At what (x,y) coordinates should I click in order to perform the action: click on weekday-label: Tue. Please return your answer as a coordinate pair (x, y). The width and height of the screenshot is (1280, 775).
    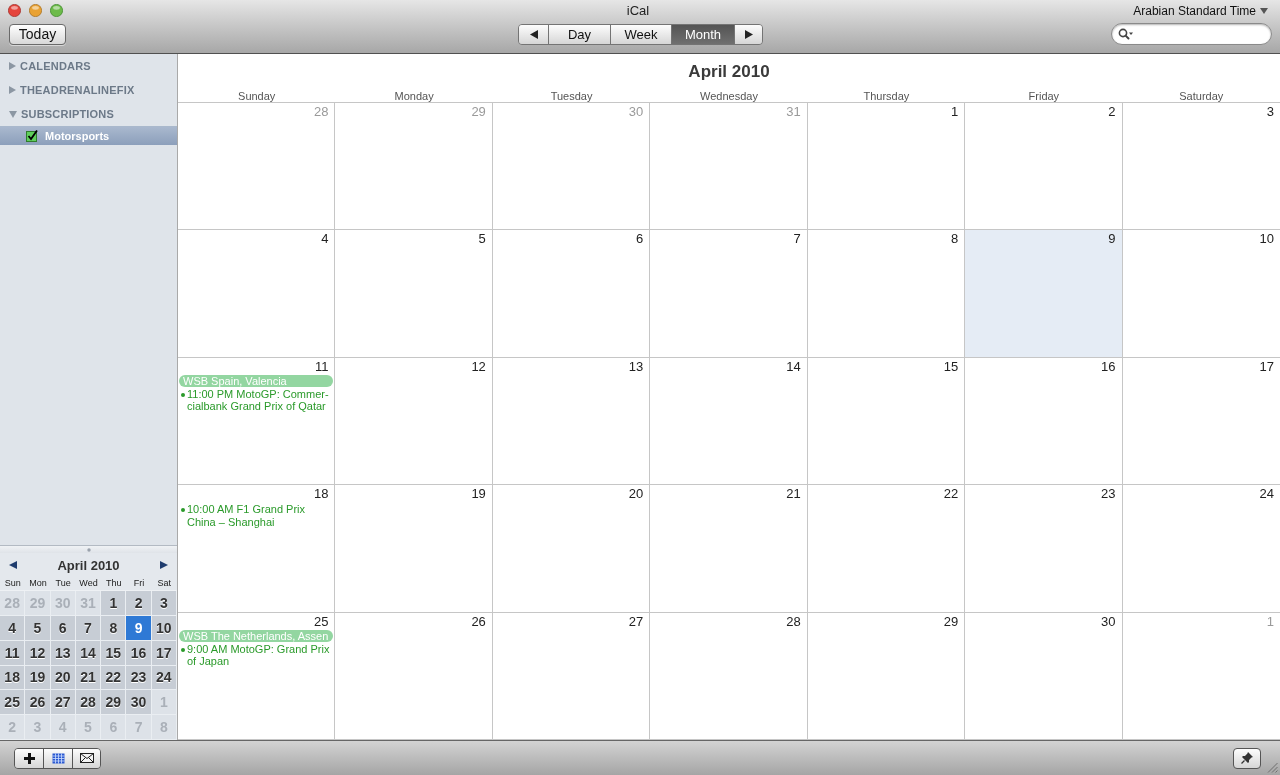
    Looking at the image, I should click on (63, 583).